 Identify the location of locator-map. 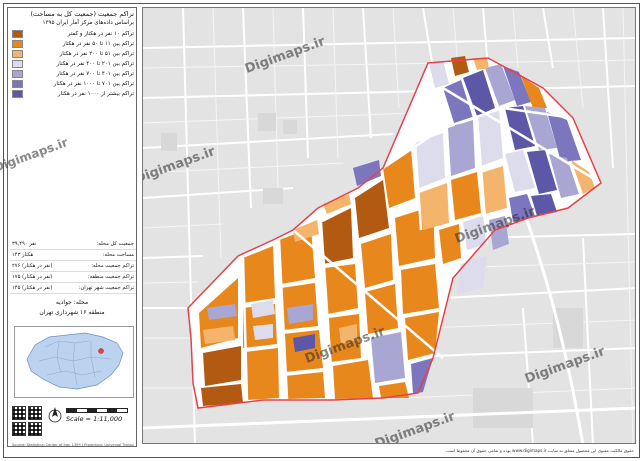
(74, 362).